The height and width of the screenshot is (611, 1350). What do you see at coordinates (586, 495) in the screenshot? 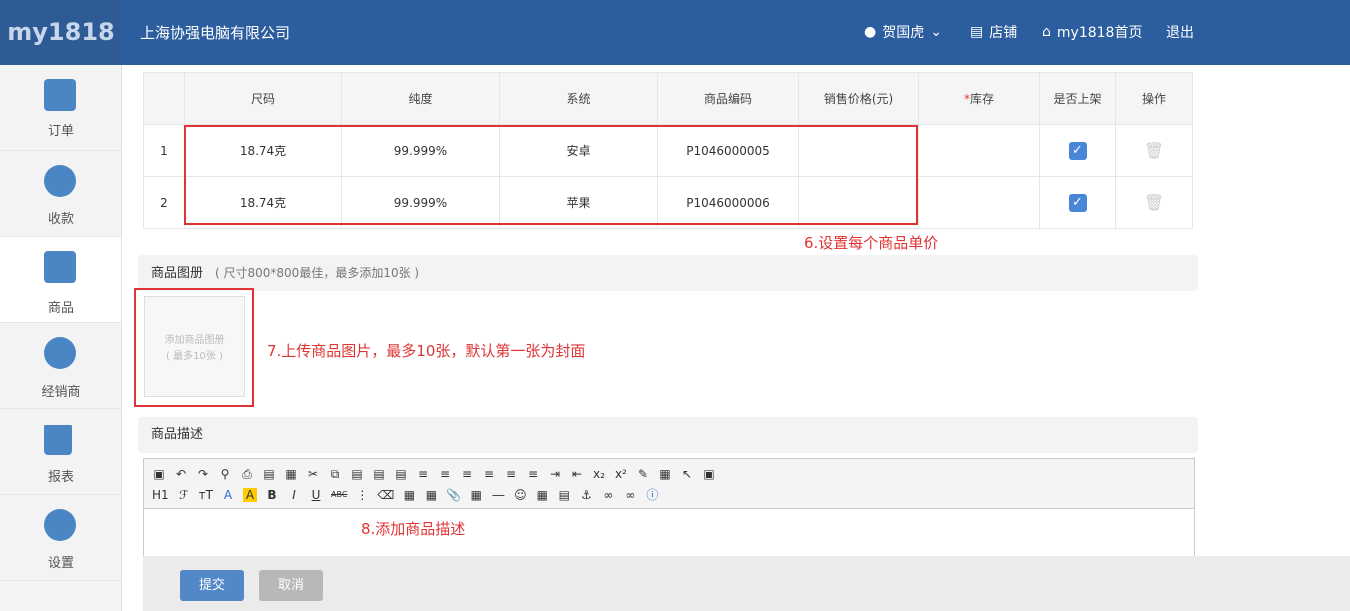
I see `anchor-icon: ⚓` at bounding box center [586, 495].